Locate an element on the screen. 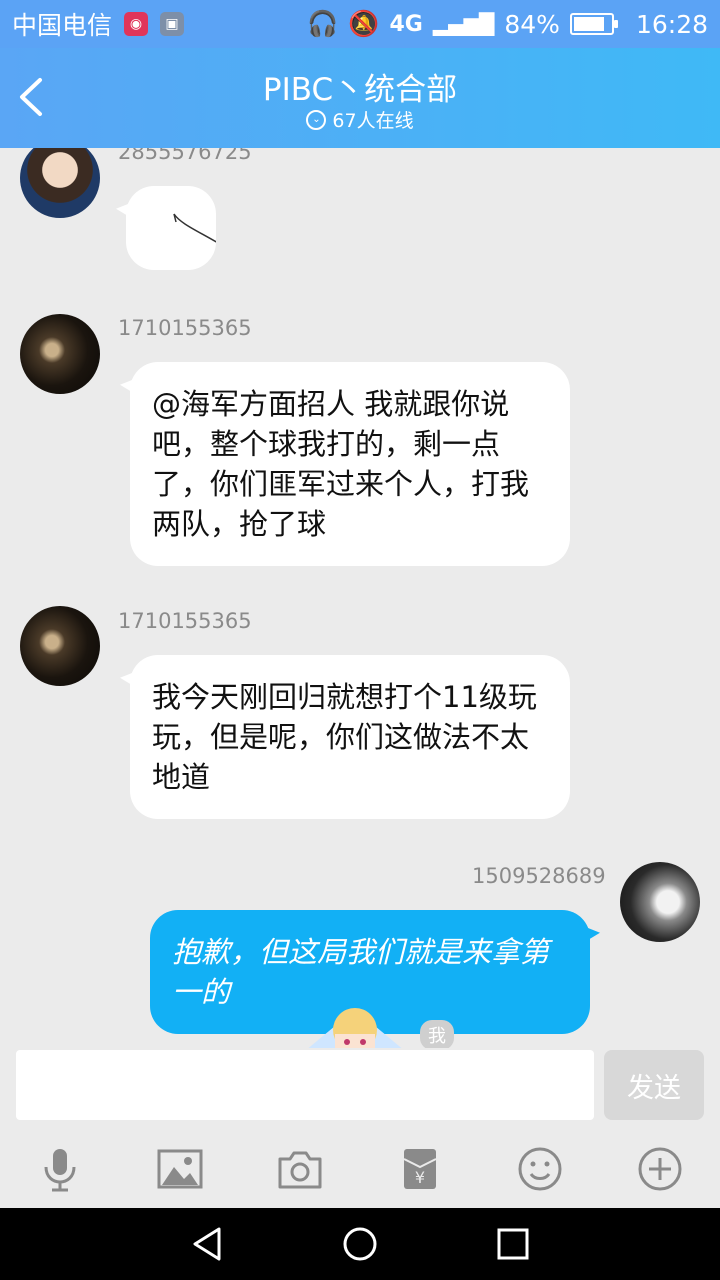 Image resolution: width=720 pixels, height=1280 pixels. system-nav-bar is located at coordinates (360, 1244).